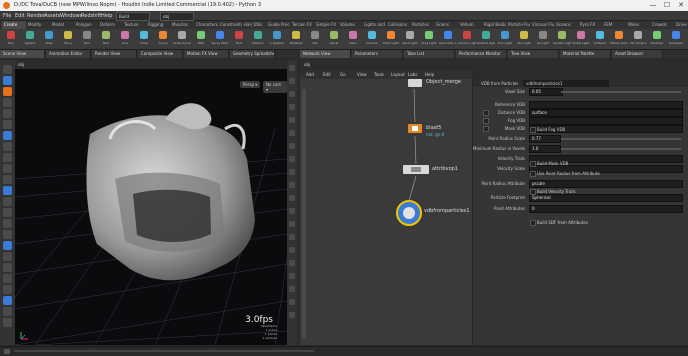  I want to click on shelf-tab: Deform, so click(110, 25).